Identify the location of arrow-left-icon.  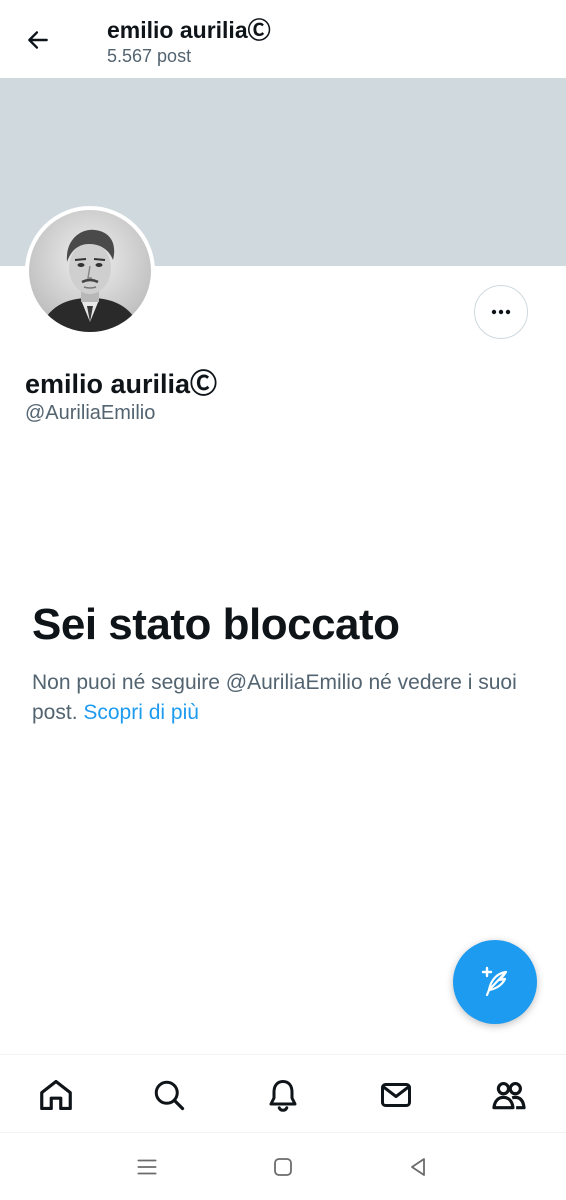
(38, 40).